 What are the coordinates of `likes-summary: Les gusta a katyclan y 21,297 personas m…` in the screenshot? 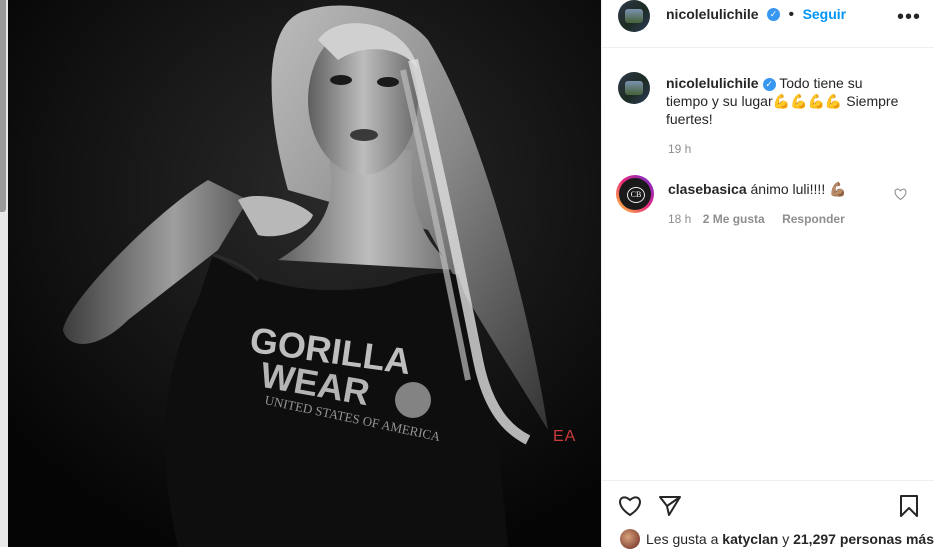 It's located at (790, 539).